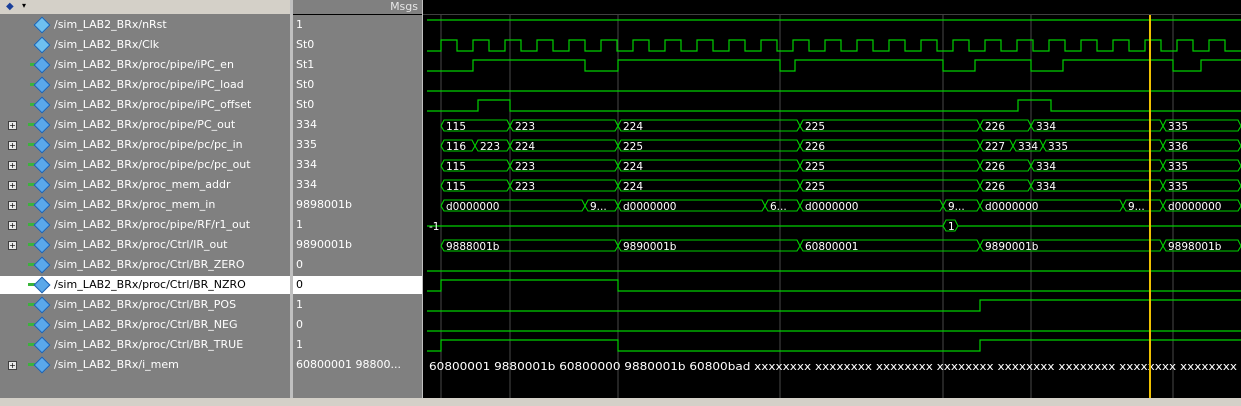 The image size is (1241, 406). Describe the element at coordinates (152, 164) in the screenshot. I see `signal-name: /sim_LAB2_BRx/proc/pipe/pc/pc_out` at that location.